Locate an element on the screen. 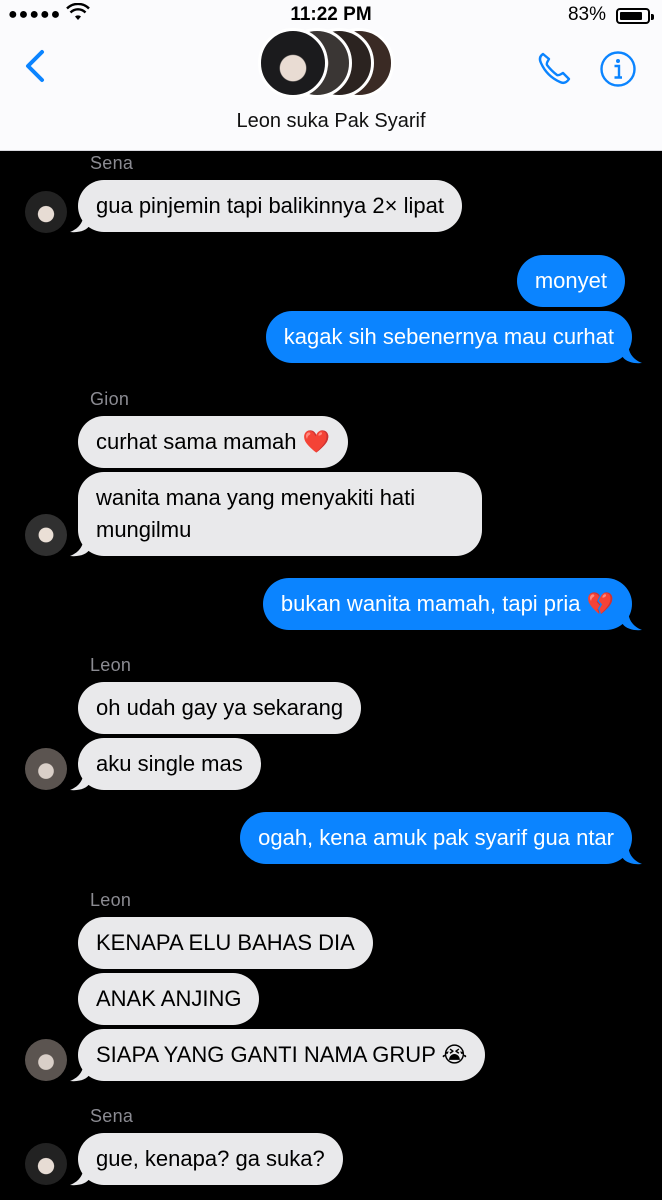 This screenshot has height=1200, width=662. outgoing-message: ogah, kena amuk pak syarif gua ntar is located at coordinates (436, 838).